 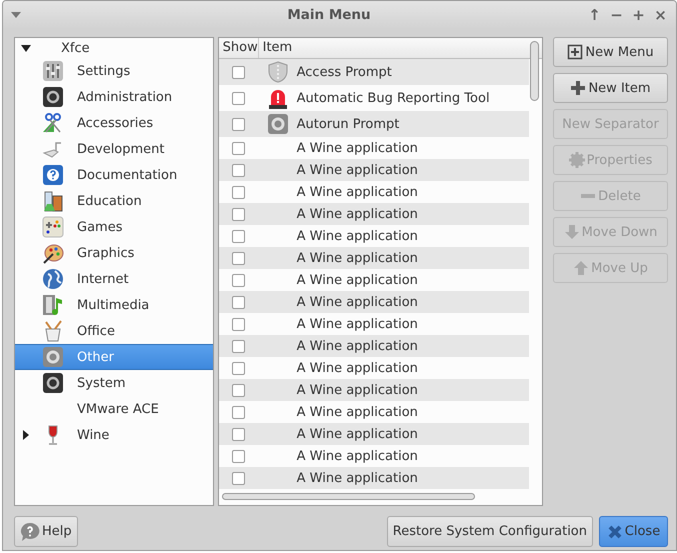 What do you see at coordinates (344, 72) in the screenshot?
I see `table-cell: Access Prompt` at bounding box center [344, 72].